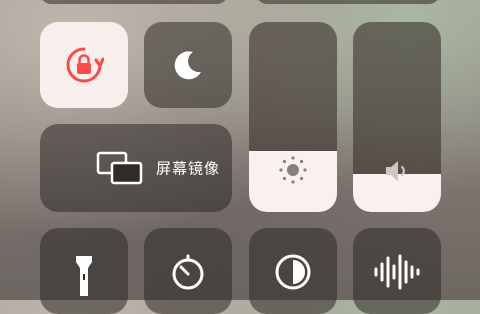 This screenshot has width=480, height=314. Describe the element at coordinates (293, 117) in the screenshot. I see `brightness-slider` at that location.